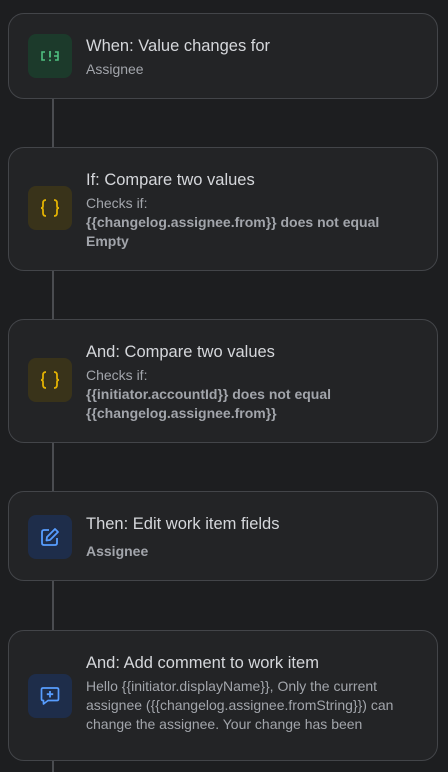 Image resolution: width=448 pixels, height=772 pixels. I want to click on trigger-icon, so click(50, 56).